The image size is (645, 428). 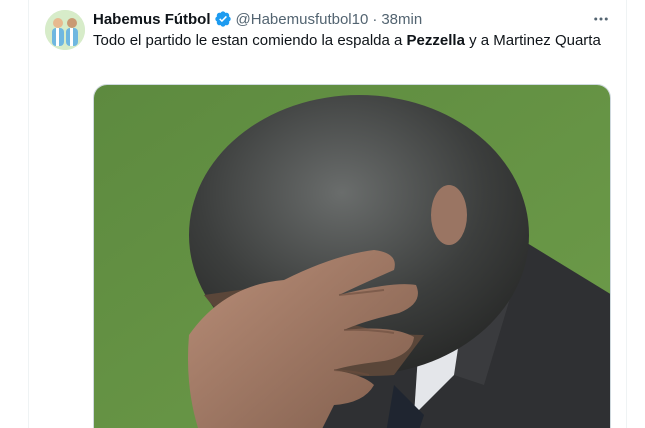 I want to click on author-name: Habemus Fútbol, so click(x=152, y=19).